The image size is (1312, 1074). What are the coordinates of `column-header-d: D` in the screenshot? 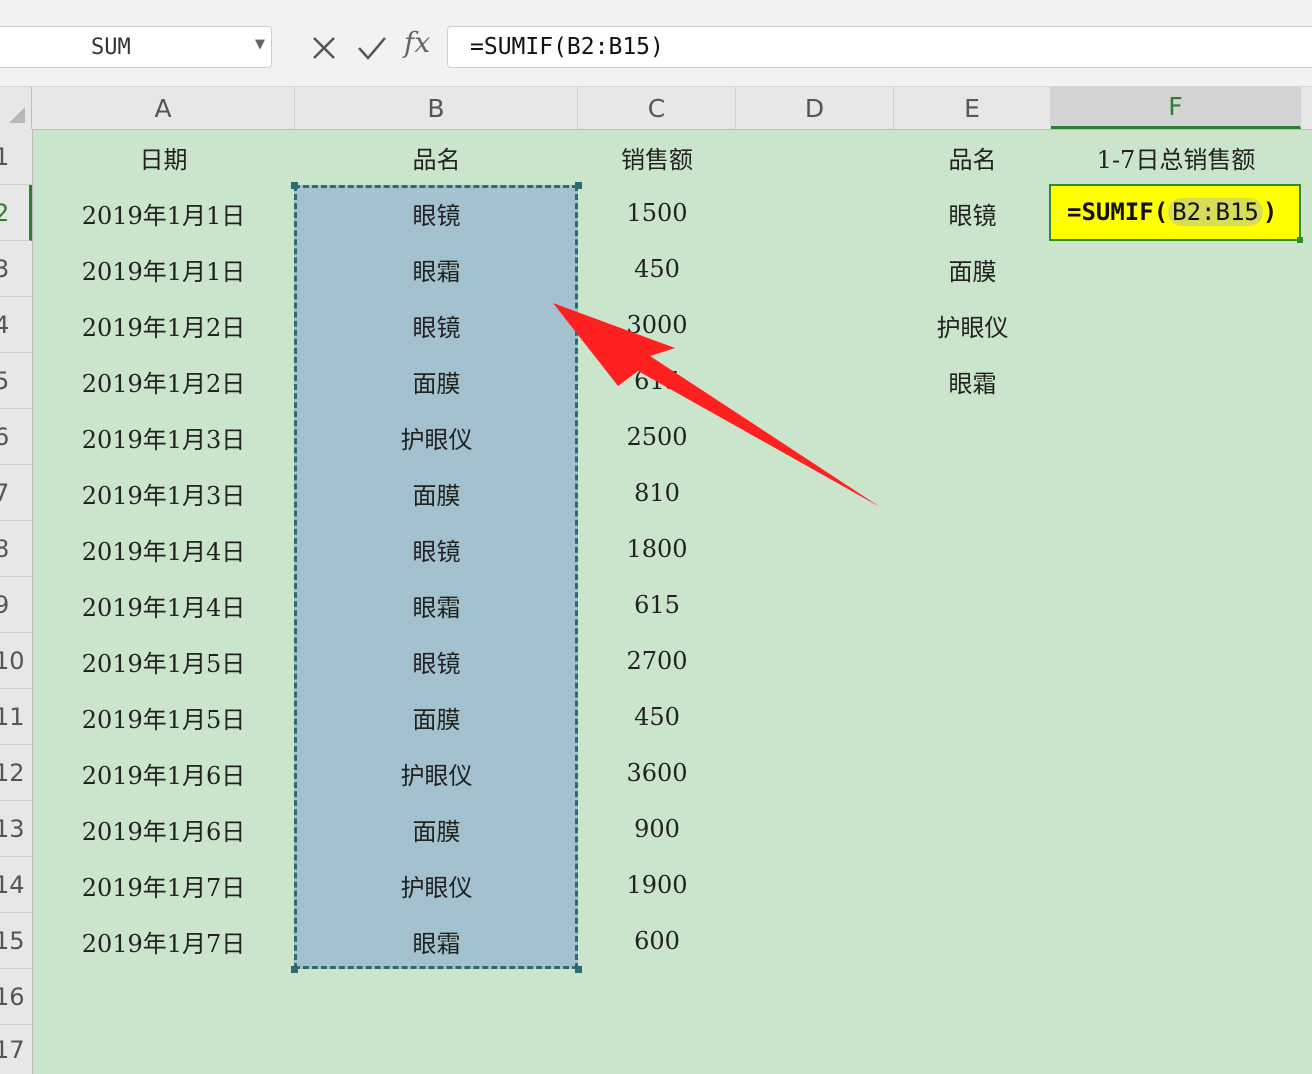 It's located at (815, 108).